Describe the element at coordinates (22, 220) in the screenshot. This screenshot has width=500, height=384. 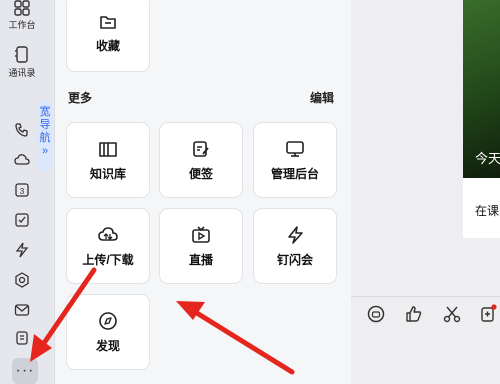
I see `todo-icon` at that location.